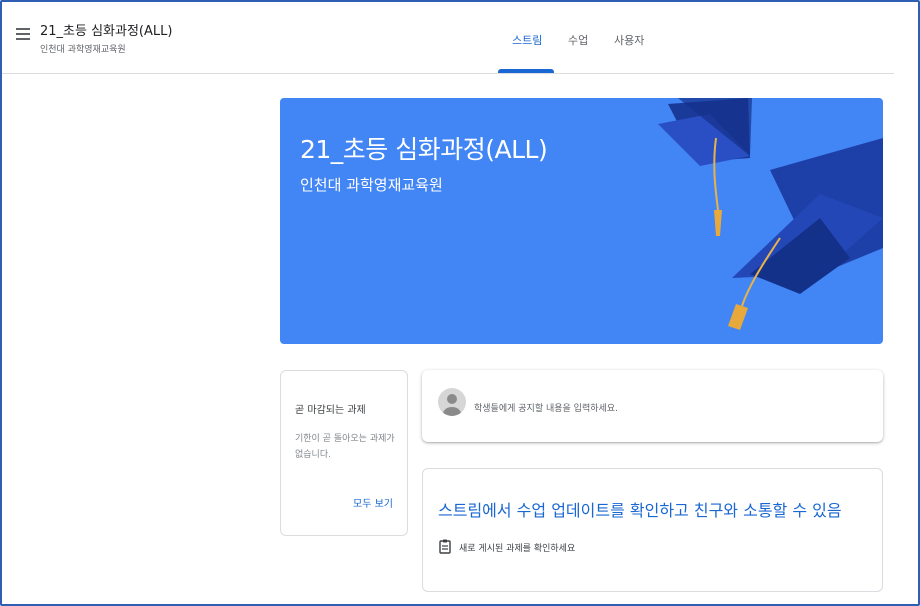  I want to click on tab-stream: 스트림, so click(527, 40).